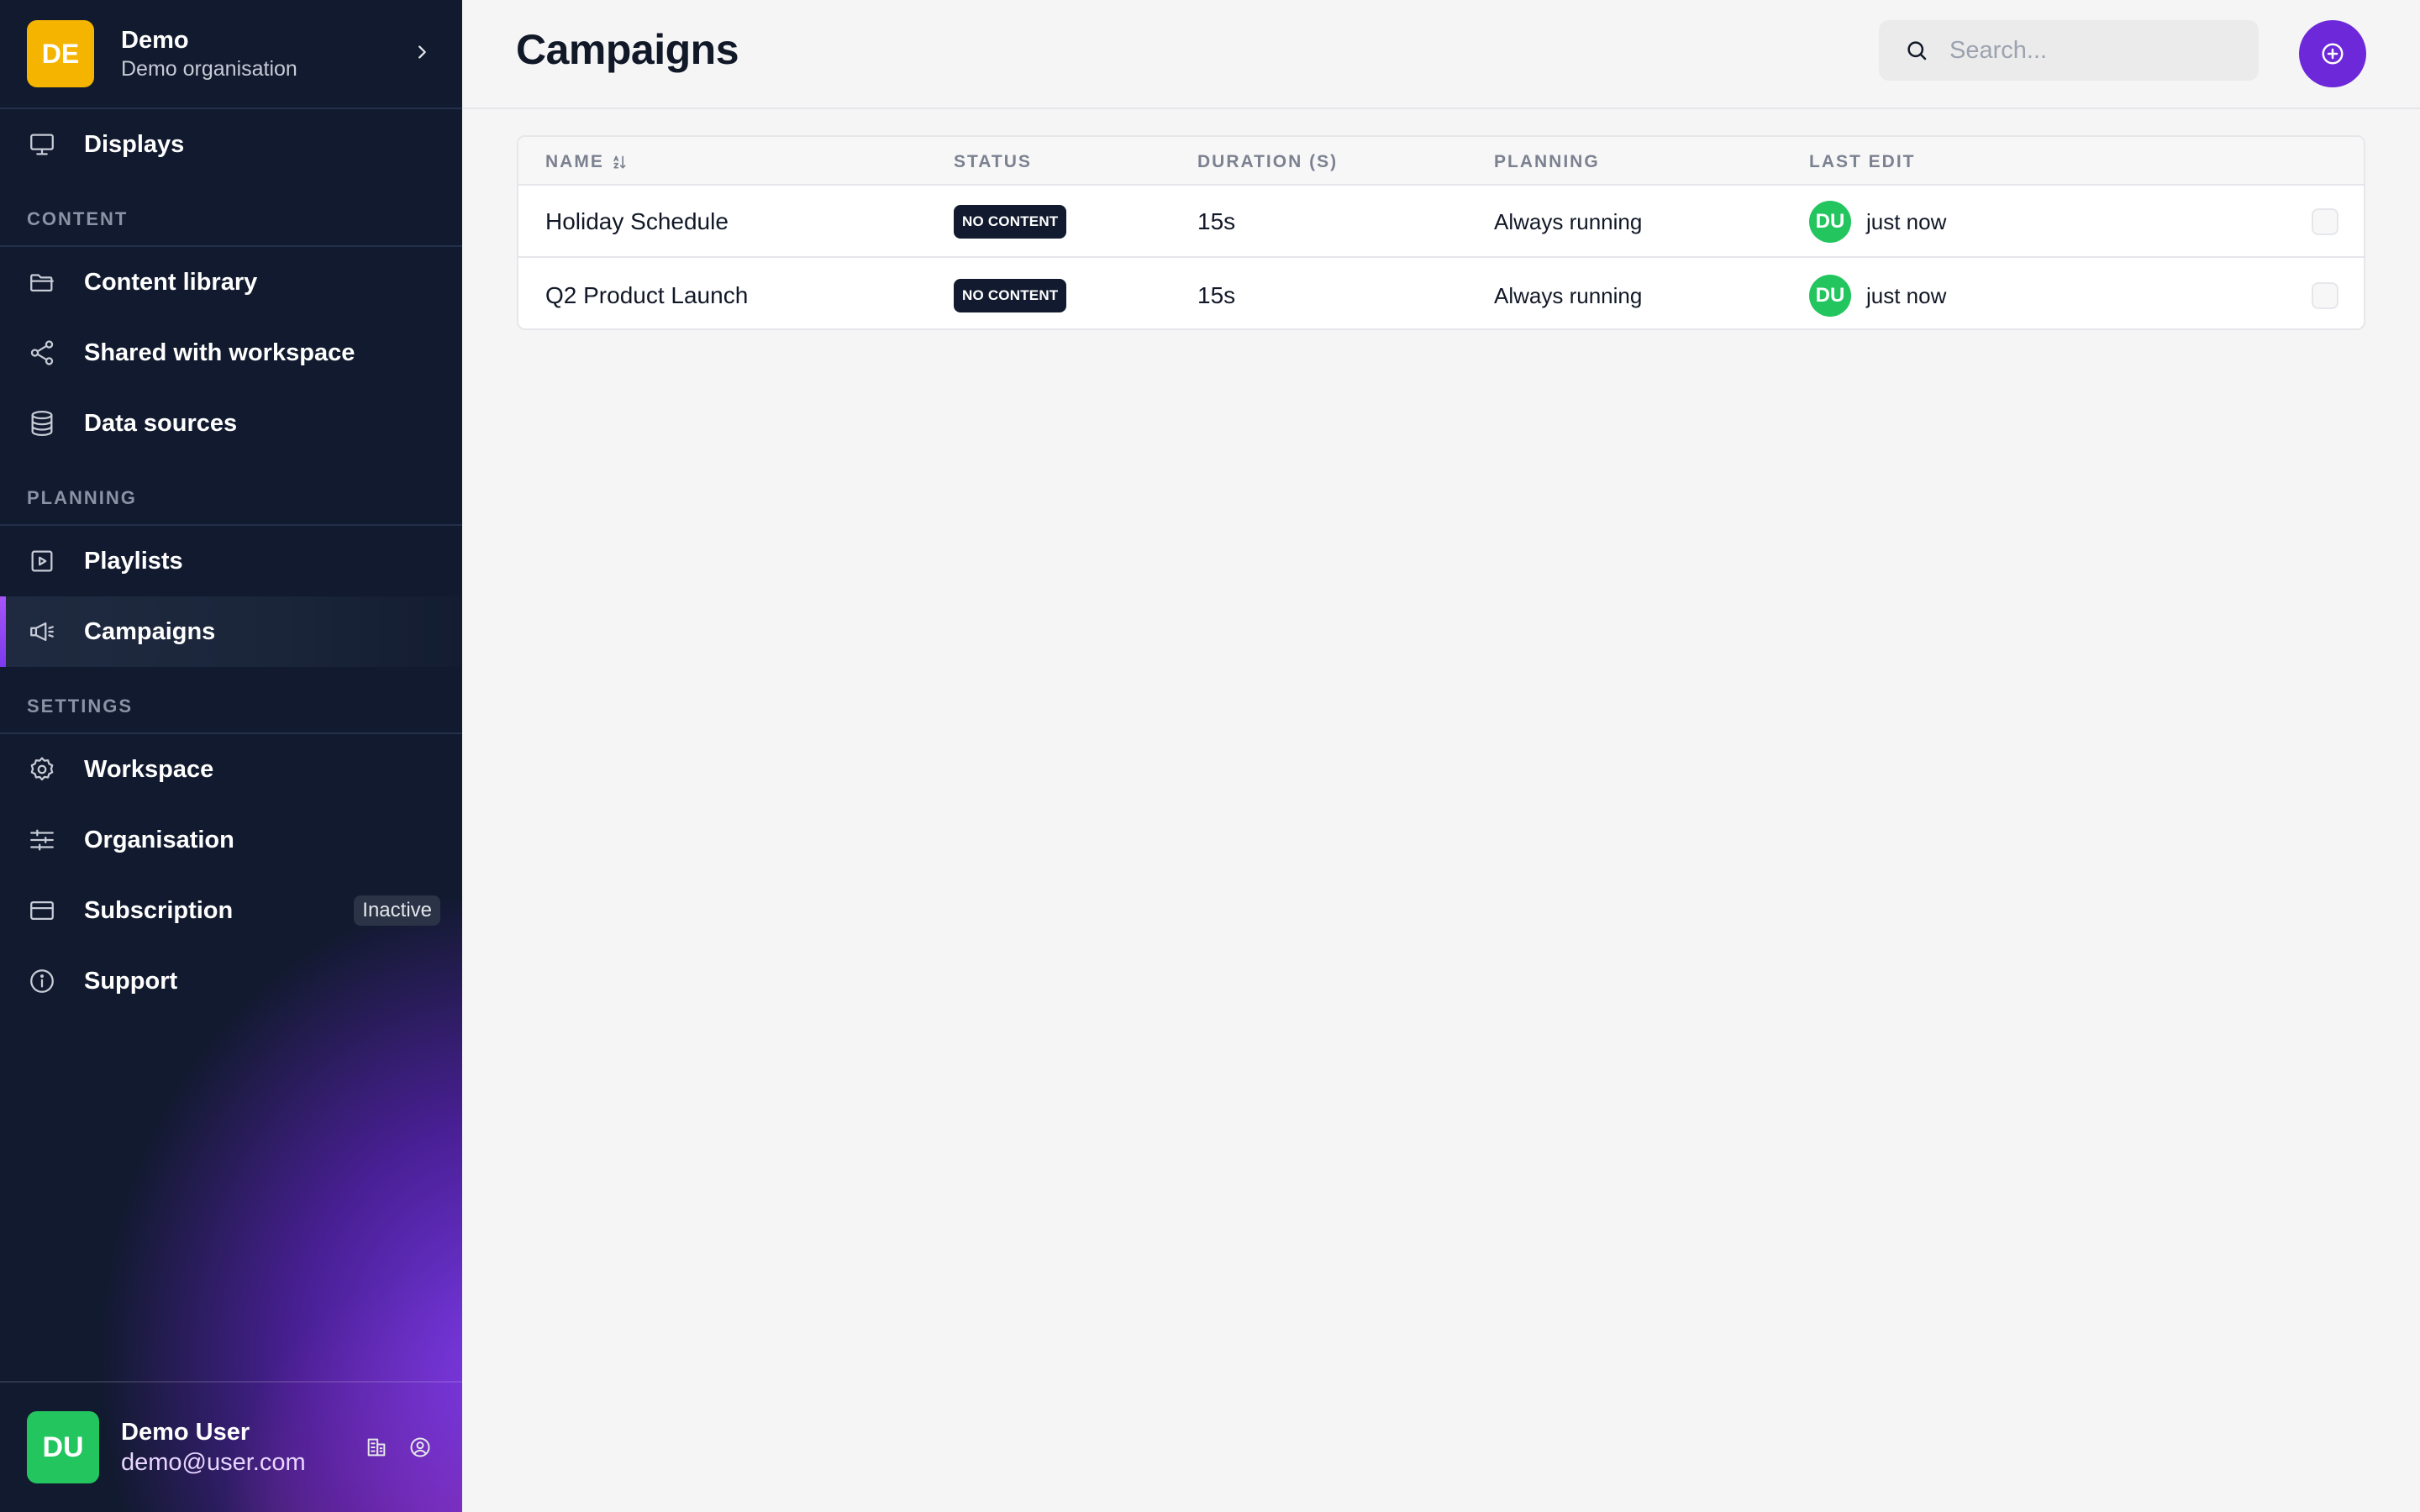  Describe the element at coordinates (647, 295) in the screenshot. I see `campaign-name: Q2 Product Launch` at that location.